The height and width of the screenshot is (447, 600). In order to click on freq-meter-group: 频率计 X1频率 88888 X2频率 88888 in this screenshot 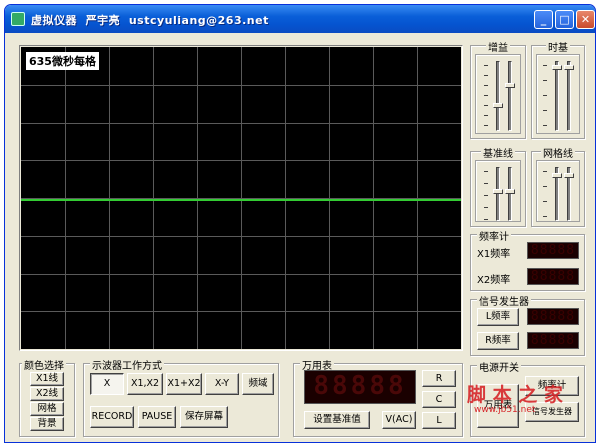, I will do `click(527, 259)`.